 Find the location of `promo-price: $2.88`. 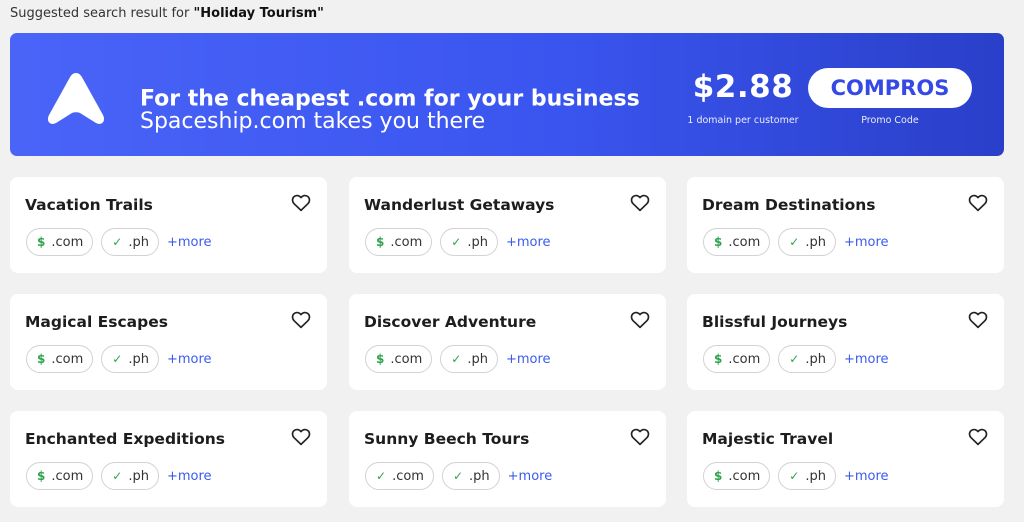

promo-price: $2.88 is located at coordinates (743, 87).